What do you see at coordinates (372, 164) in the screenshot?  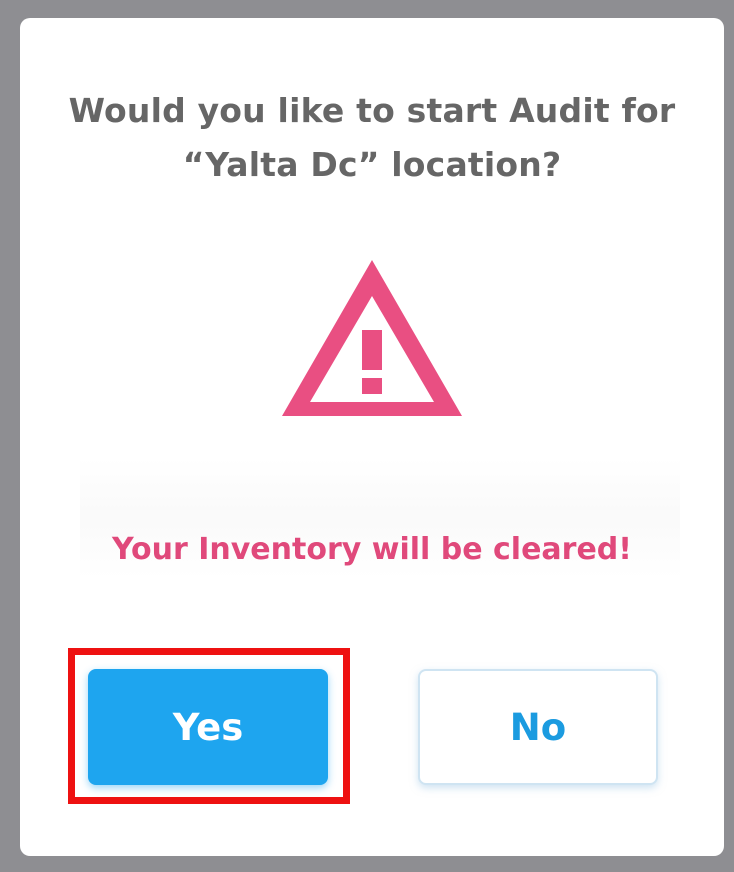 I see `question-line-2: “Yalta Dc” location?` at bounding box center [372, 164].